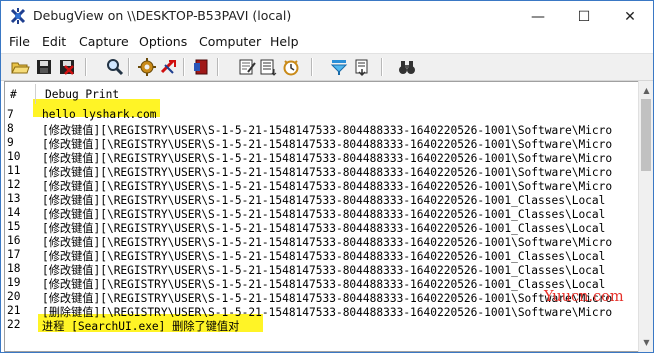 Image resolution: width=654 pixels, height=353 pixels. I want to click on capture-settings-icon, so click(147, 67).